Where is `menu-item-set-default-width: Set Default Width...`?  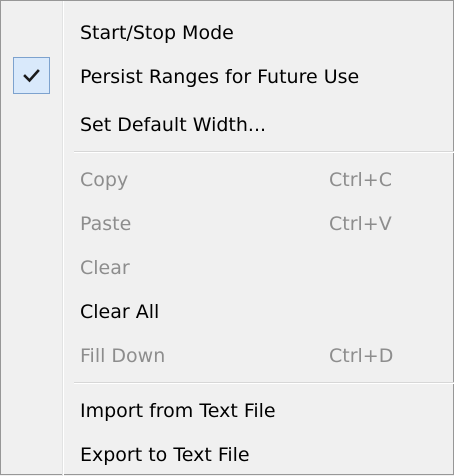
menu-item-set-default-width: Set Default Width... is located at coordinates (227, 125).